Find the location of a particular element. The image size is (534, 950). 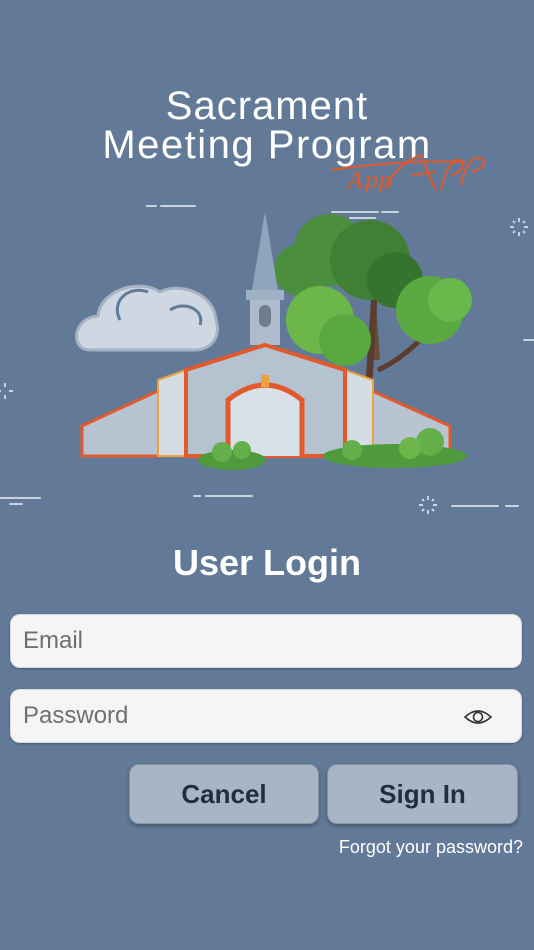

email-input is located at coordinates (266, 641).